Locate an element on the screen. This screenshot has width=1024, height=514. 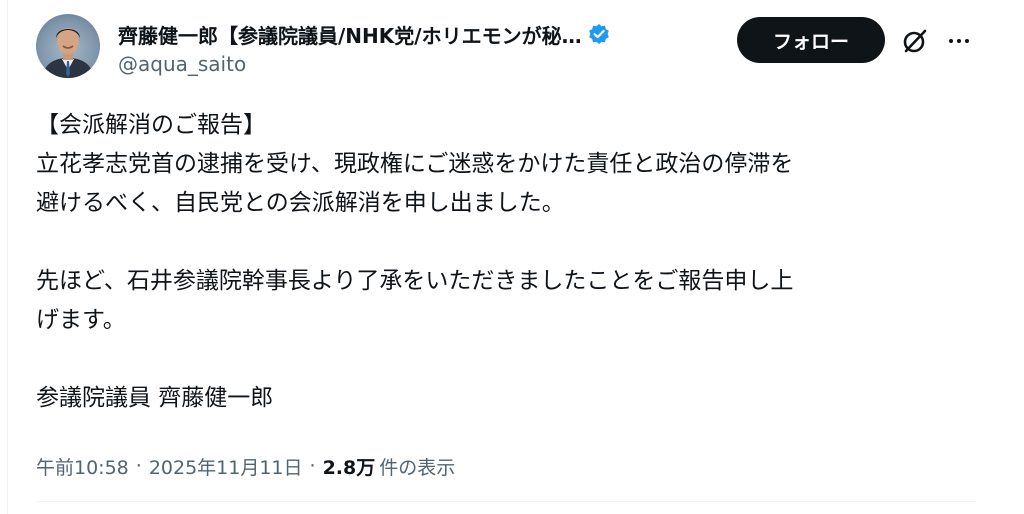
grok-slash-icon is located at coordinates (915, 41).